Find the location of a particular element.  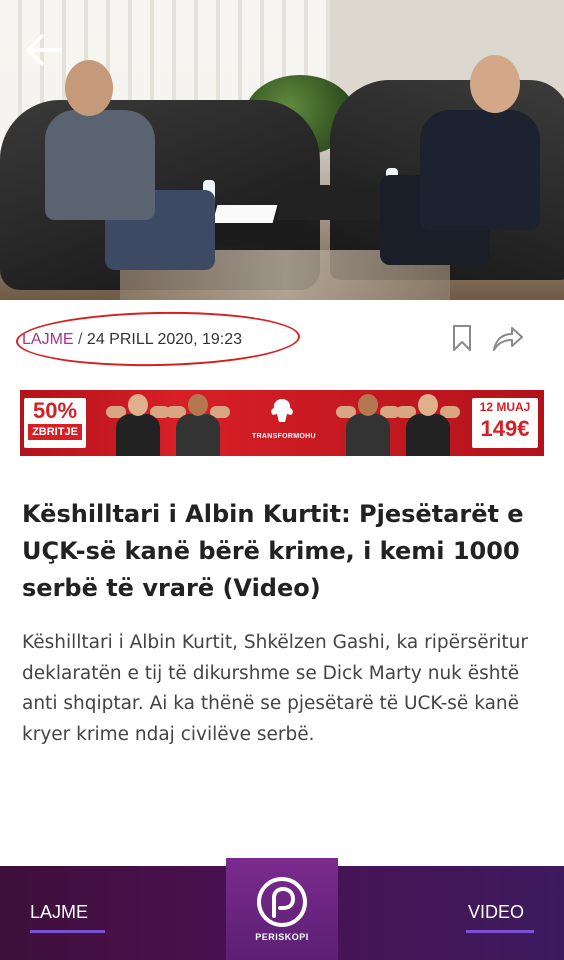

ad-figure-woman-left is located at coordinates (198, 424).